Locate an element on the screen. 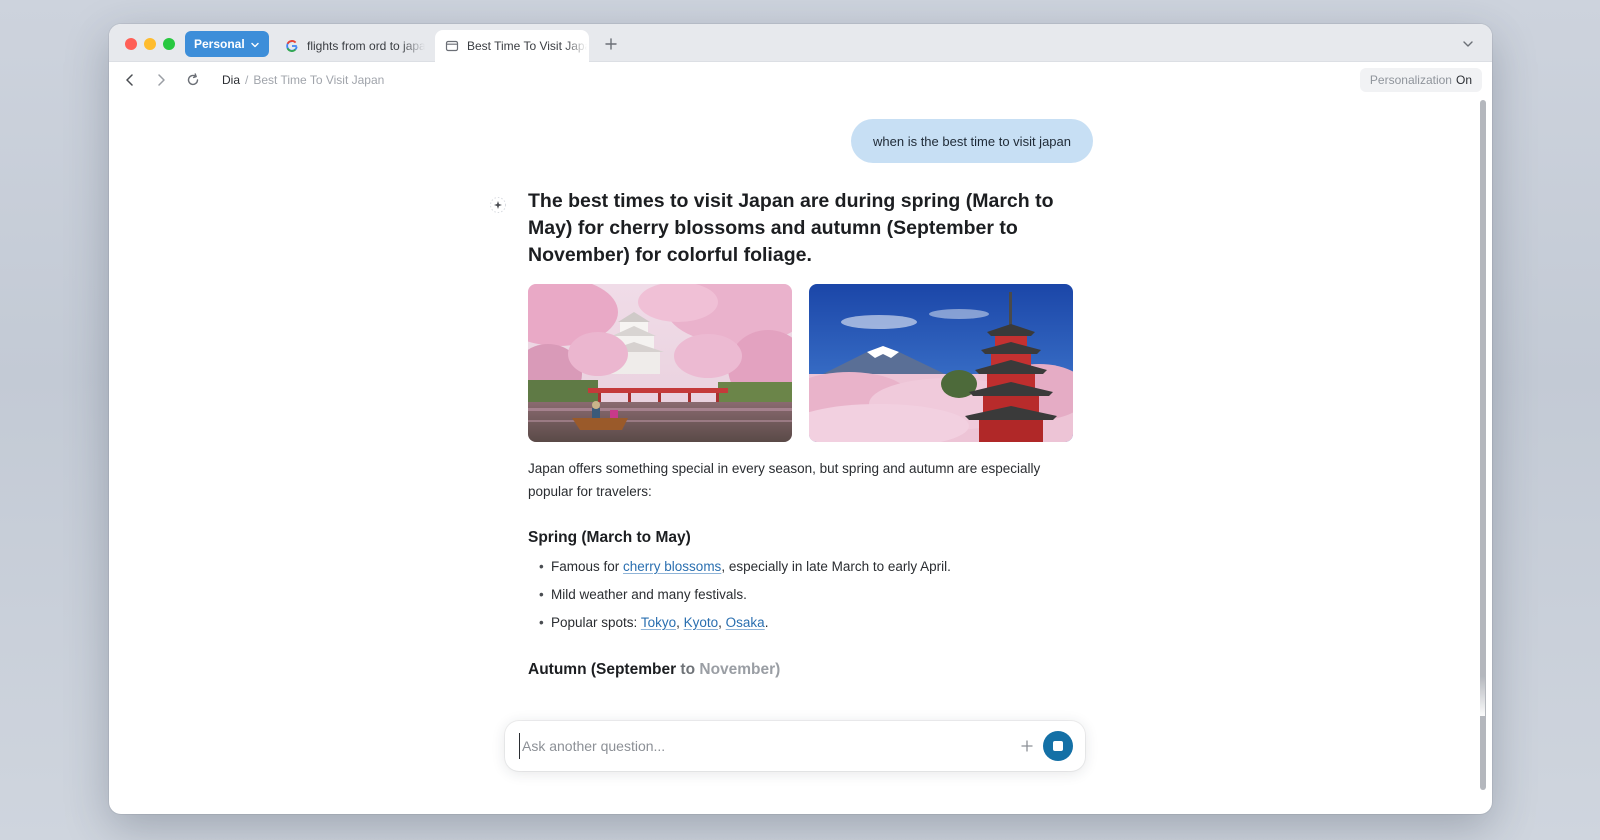 Image resolution: width=1600 pixels, height=840 pixels. profile-label: Personal is located at coordinates (219, 44).